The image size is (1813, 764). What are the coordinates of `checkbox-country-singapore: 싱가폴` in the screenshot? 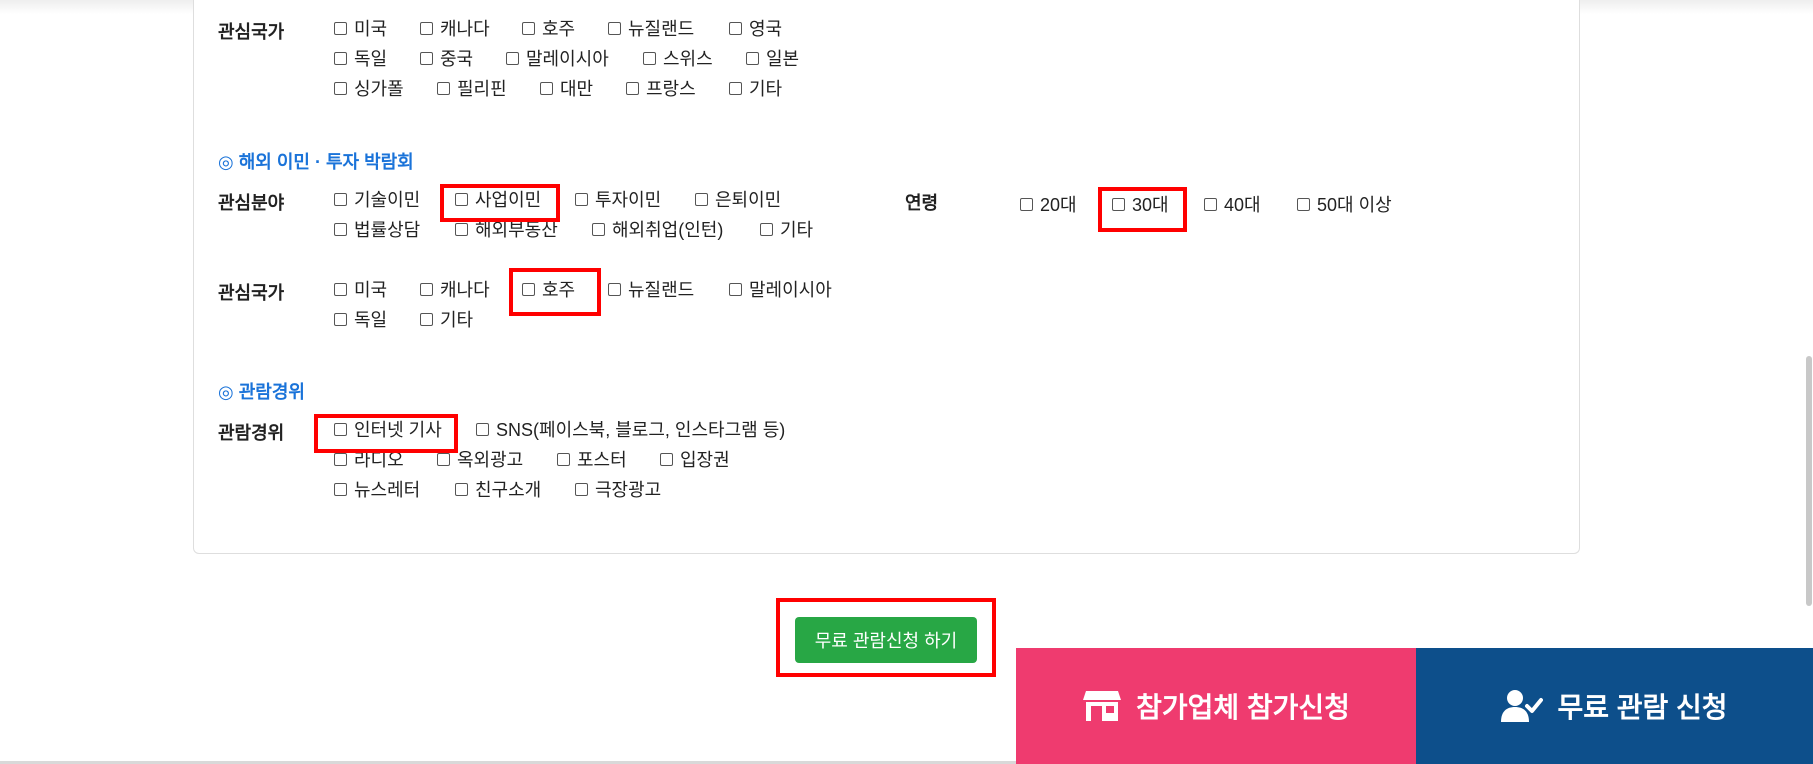 It's located at (369, 88).